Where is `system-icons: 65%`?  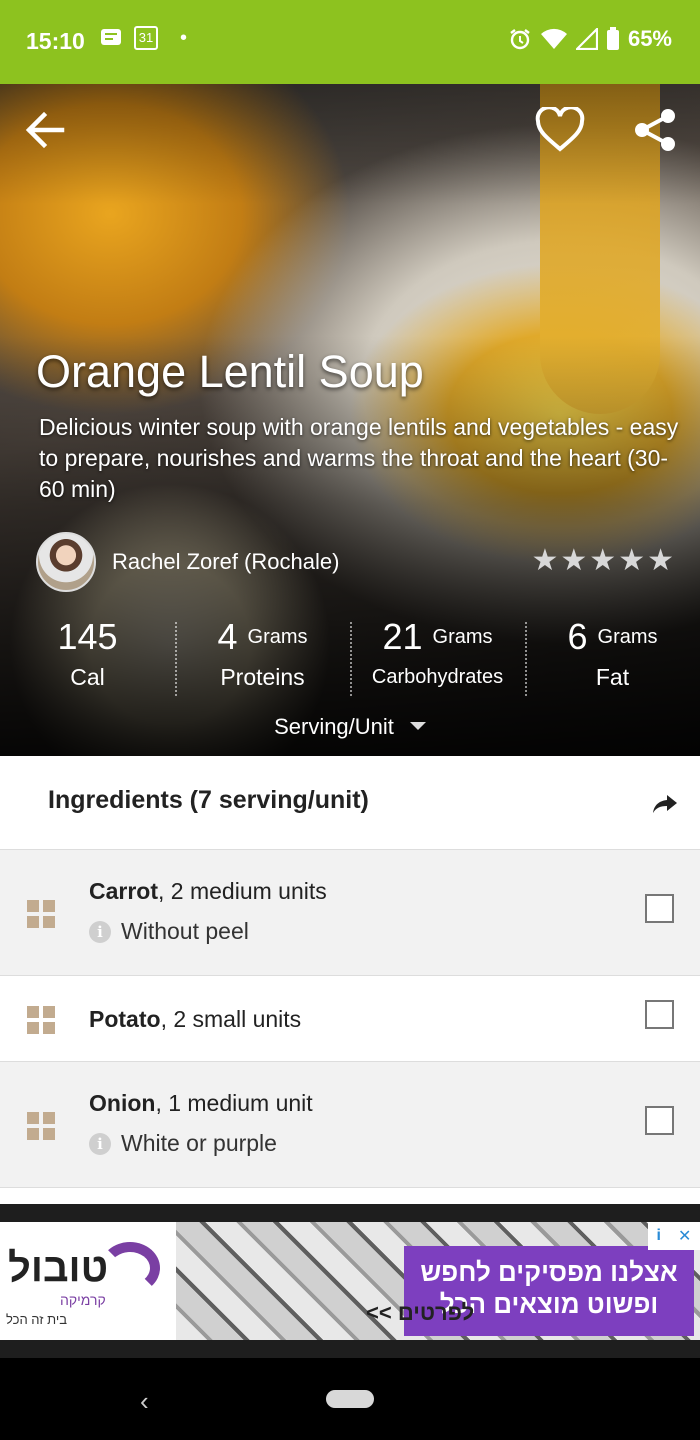 system-icons: 65% is located at coordinates (590, 39).